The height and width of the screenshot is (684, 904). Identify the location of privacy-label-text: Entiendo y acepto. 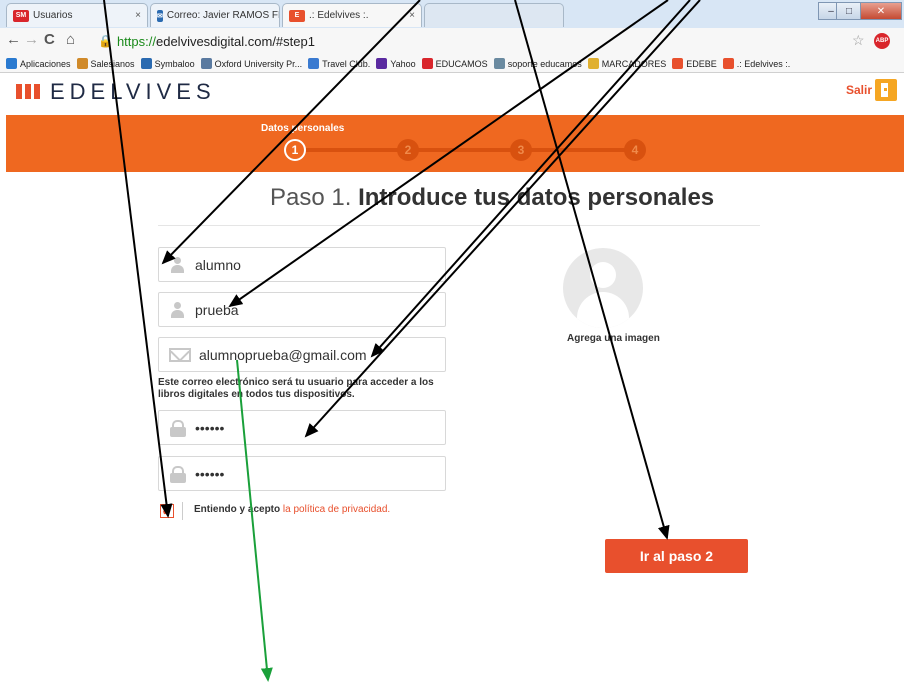
(237, 509).